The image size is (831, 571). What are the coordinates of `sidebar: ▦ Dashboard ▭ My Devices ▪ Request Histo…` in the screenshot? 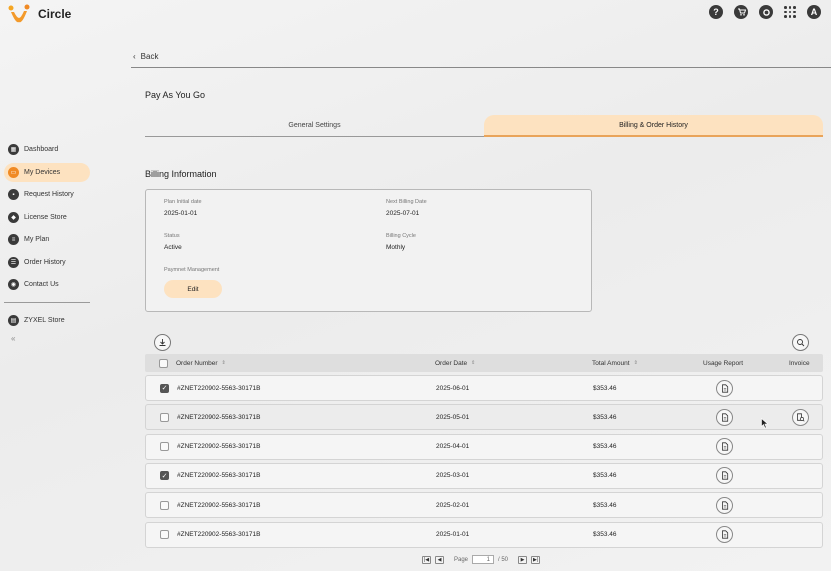 It's located at (47, 241).